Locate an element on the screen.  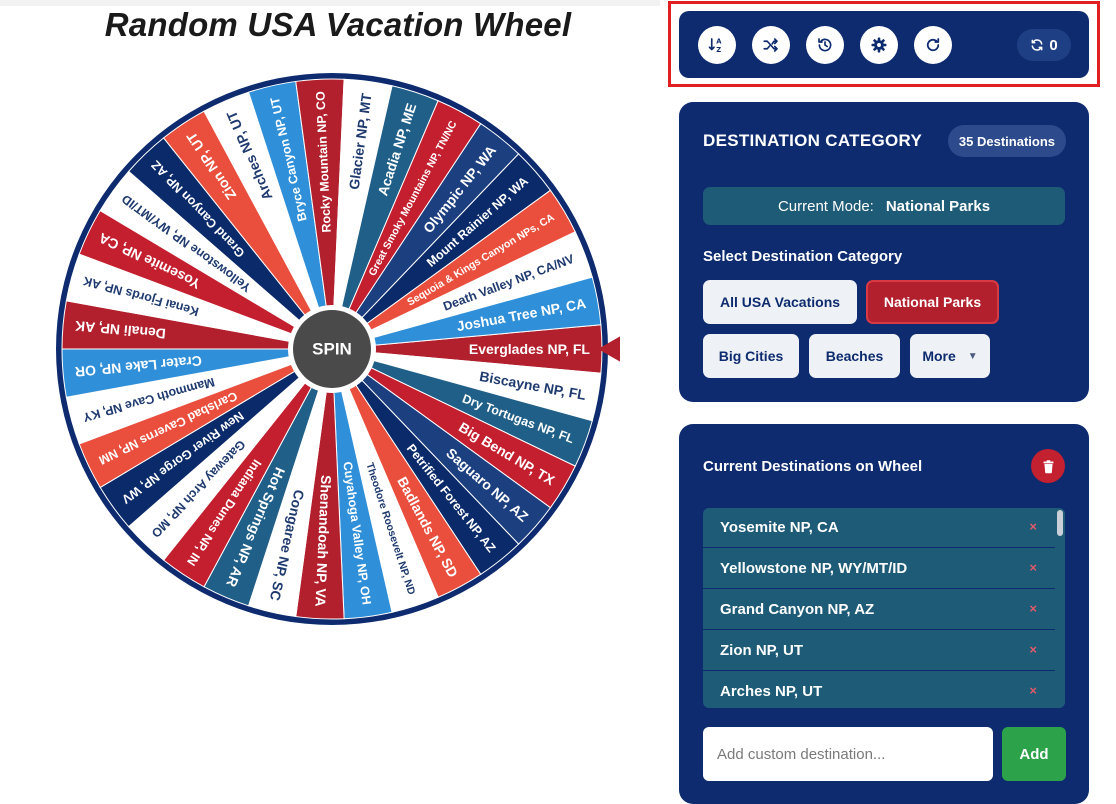
category-big-cities-button: Big Cities is located at coordinates (751, 356).